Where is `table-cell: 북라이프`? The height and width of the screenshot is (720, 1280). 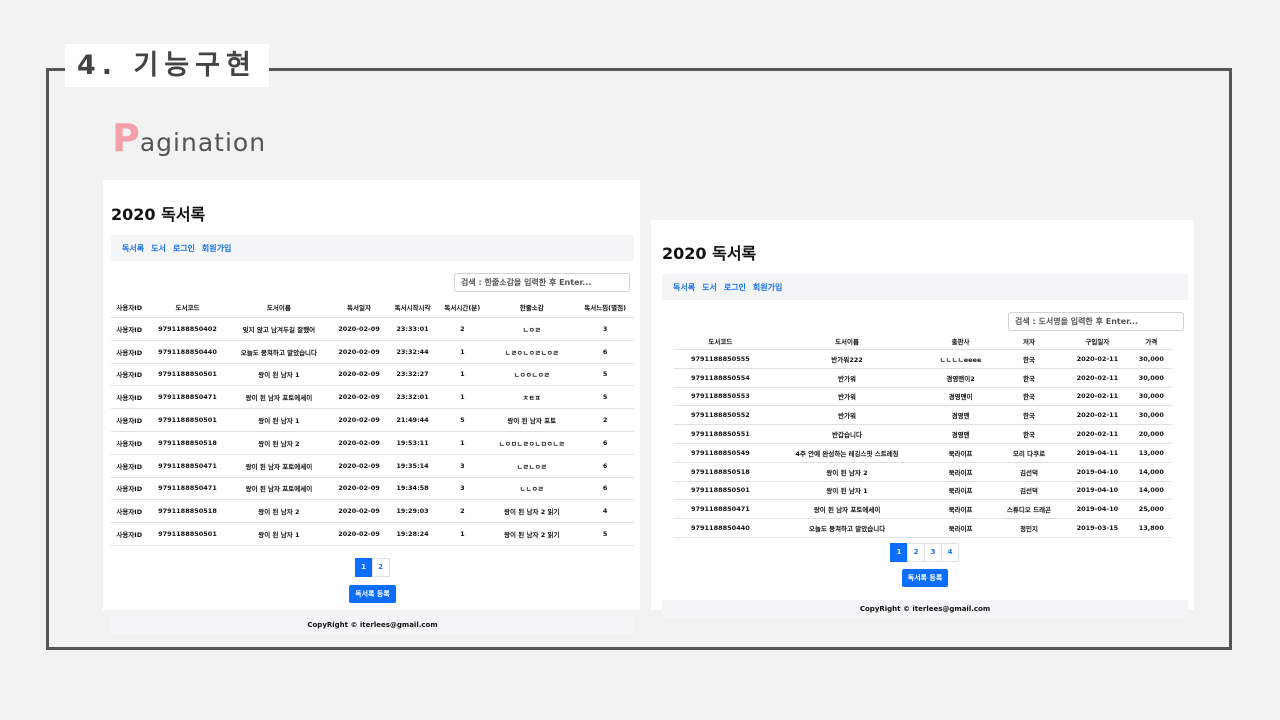 table-cell: 북라이프 is located at coordinates (960, 453).